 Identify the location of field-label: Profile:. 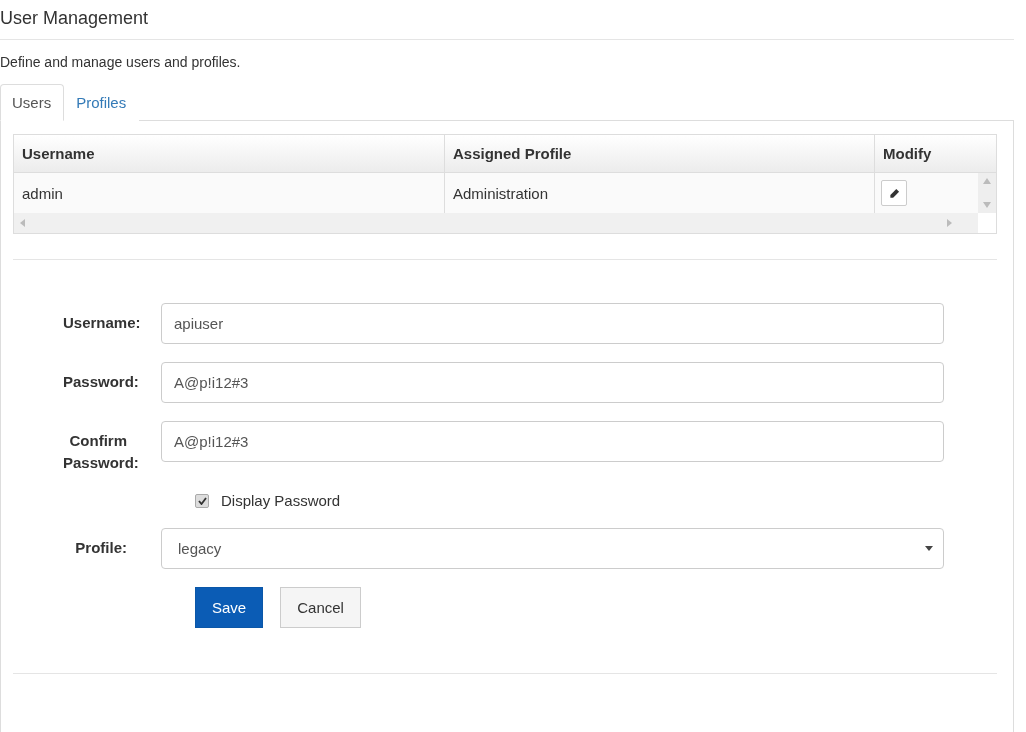
(101, 548).